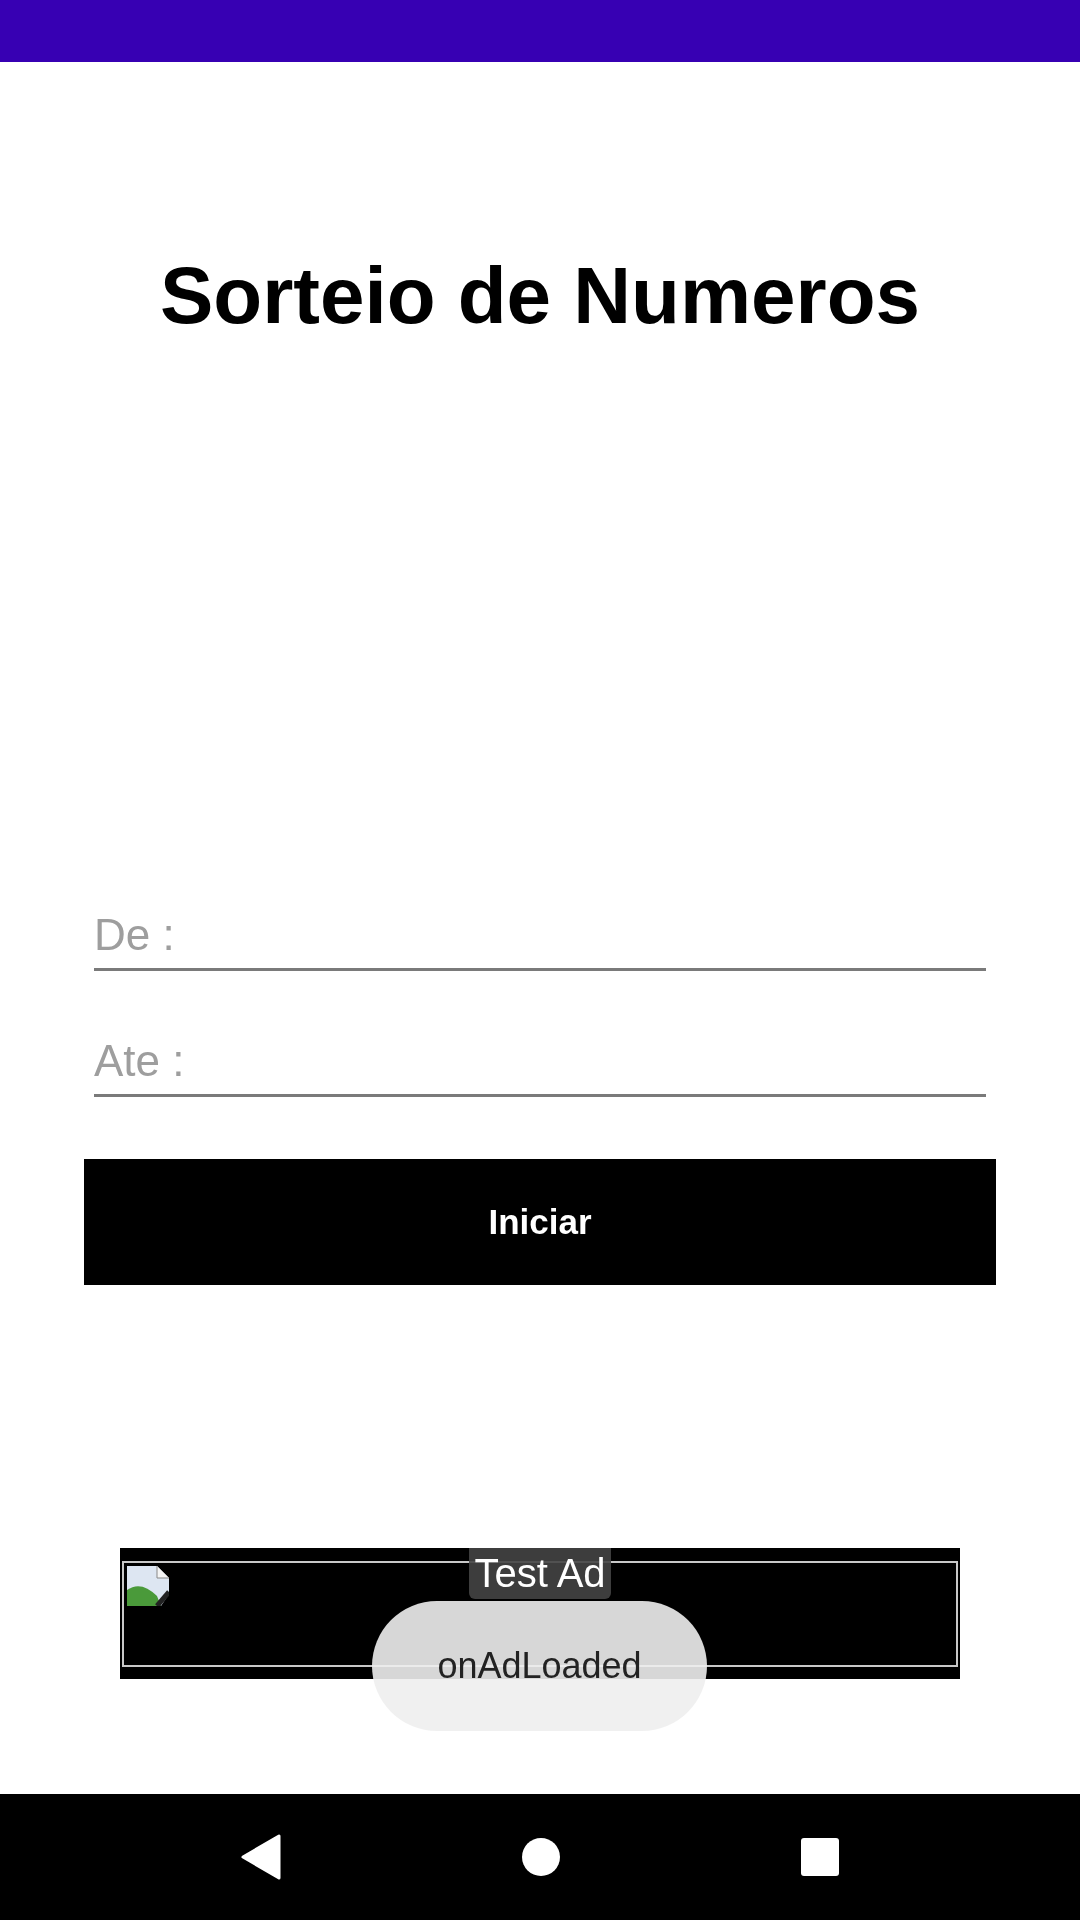 The width and height of the screenshot is (1080, 1920). I want to click on start-button: Iniciar, so click(540, 1222).